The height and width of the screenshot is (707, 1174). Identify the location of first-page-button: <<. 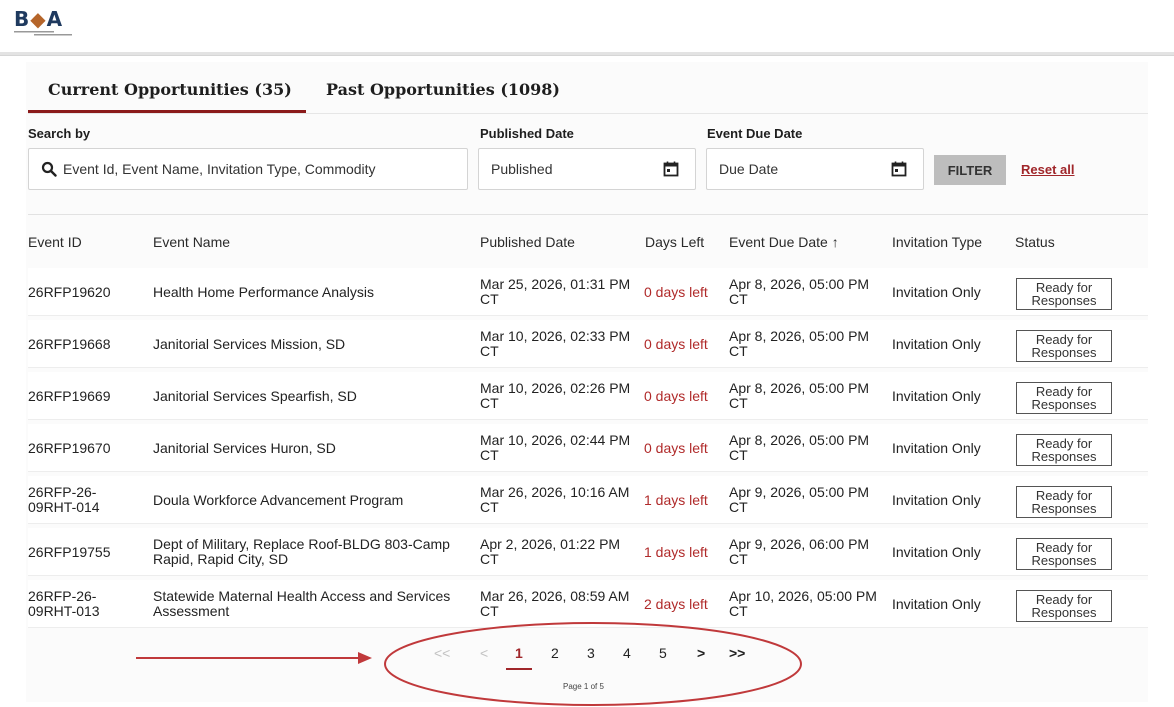
(442, 653).